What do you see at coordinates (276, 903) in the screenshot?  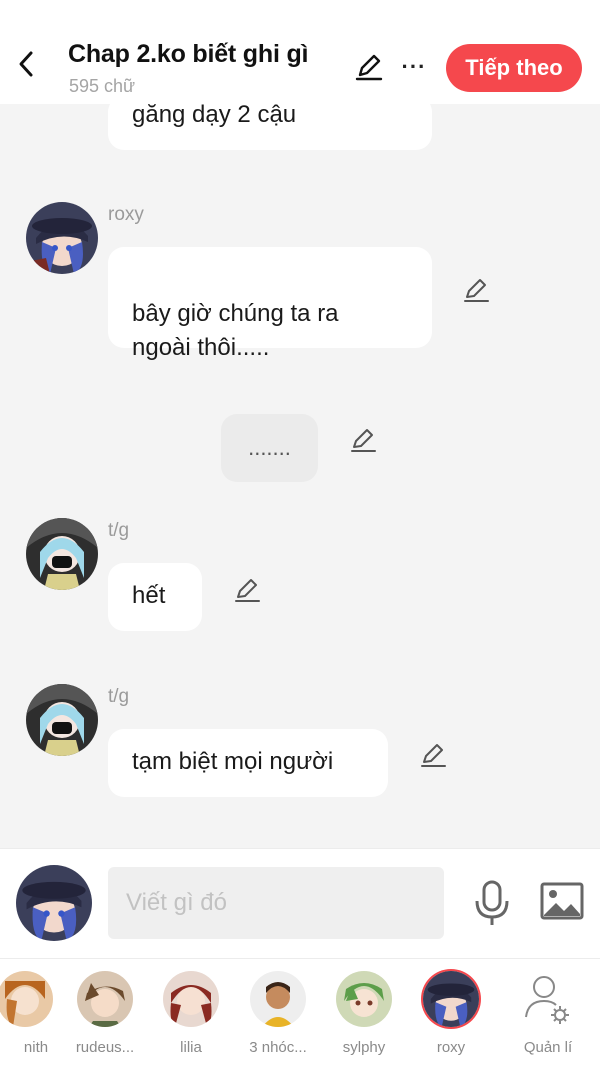 I see `message-input: Viết gì đó` at bounding box center [276, 903].